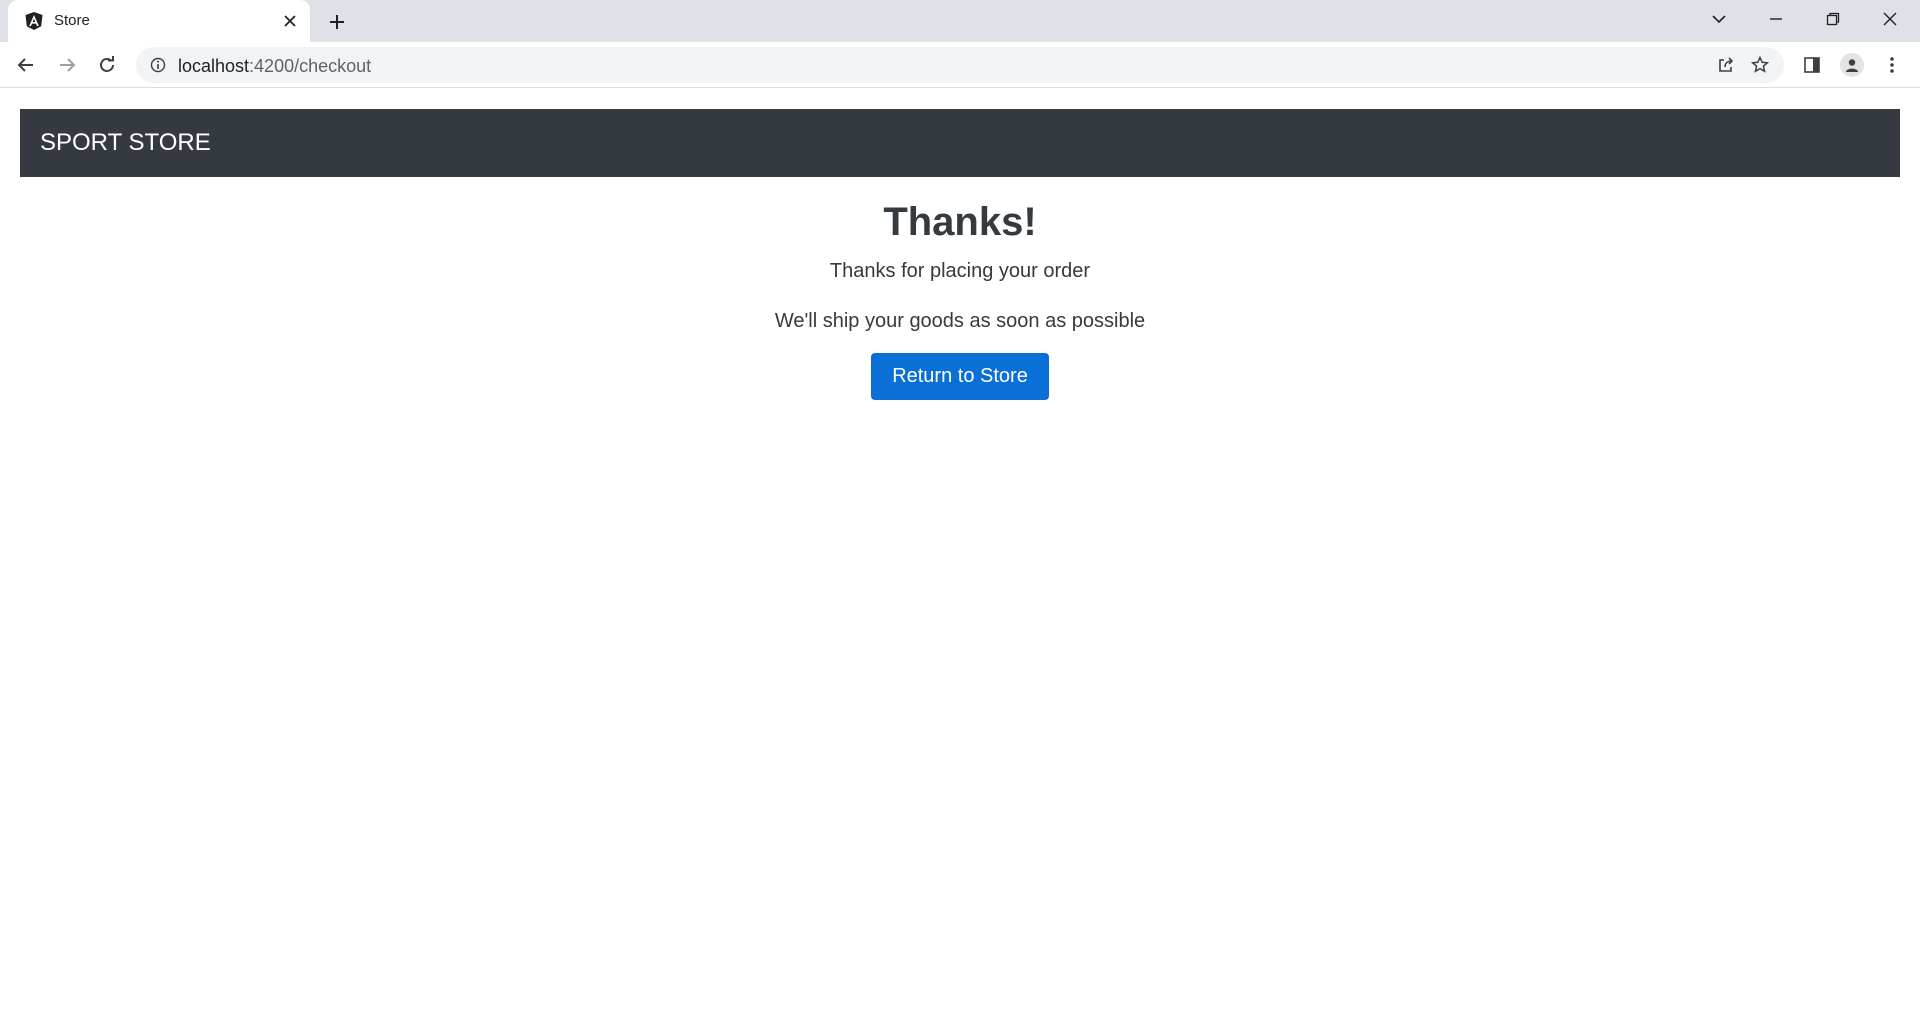 This screenshot has height=1030, width=1920. Describe the element at coordinates (158, 65) in the screenshot. I see `info-icon` at that location.